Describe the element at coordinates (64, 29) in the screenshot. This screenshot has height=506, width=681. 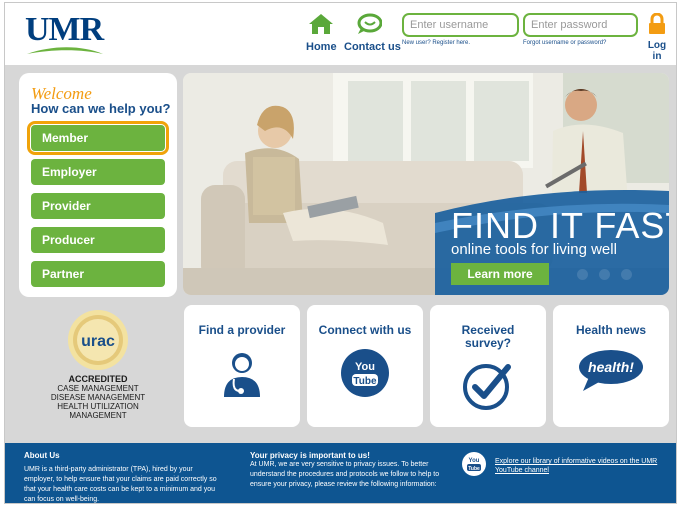
I see `logo-text: UMR` at that location.